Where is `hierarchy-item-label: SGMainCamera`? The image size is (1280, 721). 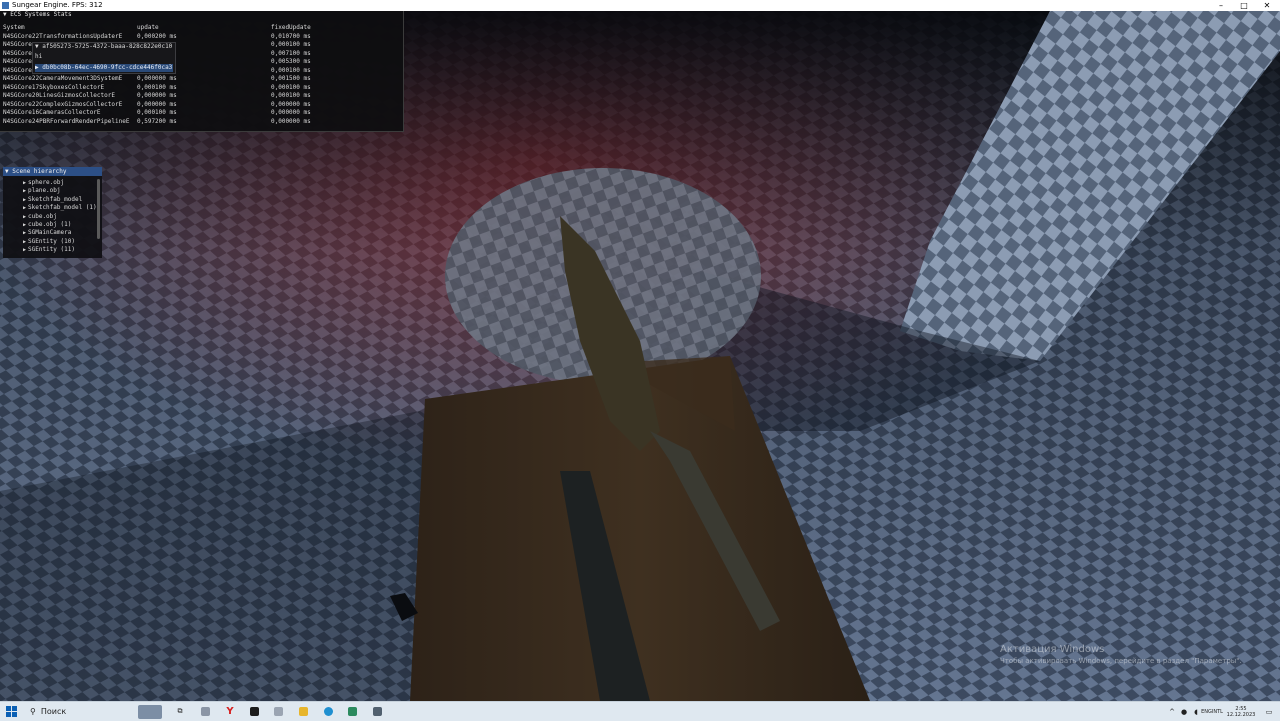
hierarchy-item-label: SGMainCamera is located at coordinates (50, 233).